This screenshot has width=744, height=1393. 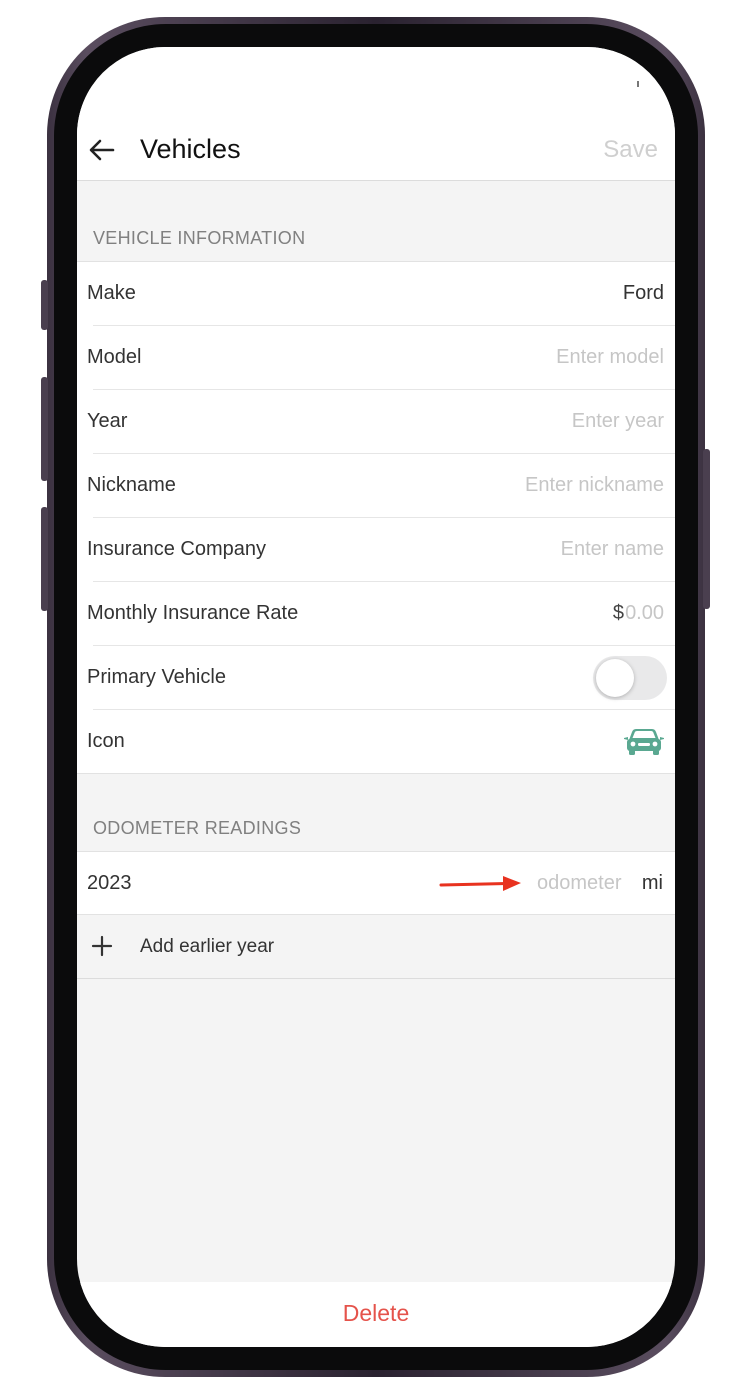 What do you see at coordinates (630, 150) in the screenshot?
I see `save-button: Save` at bounding box center [630, 150].